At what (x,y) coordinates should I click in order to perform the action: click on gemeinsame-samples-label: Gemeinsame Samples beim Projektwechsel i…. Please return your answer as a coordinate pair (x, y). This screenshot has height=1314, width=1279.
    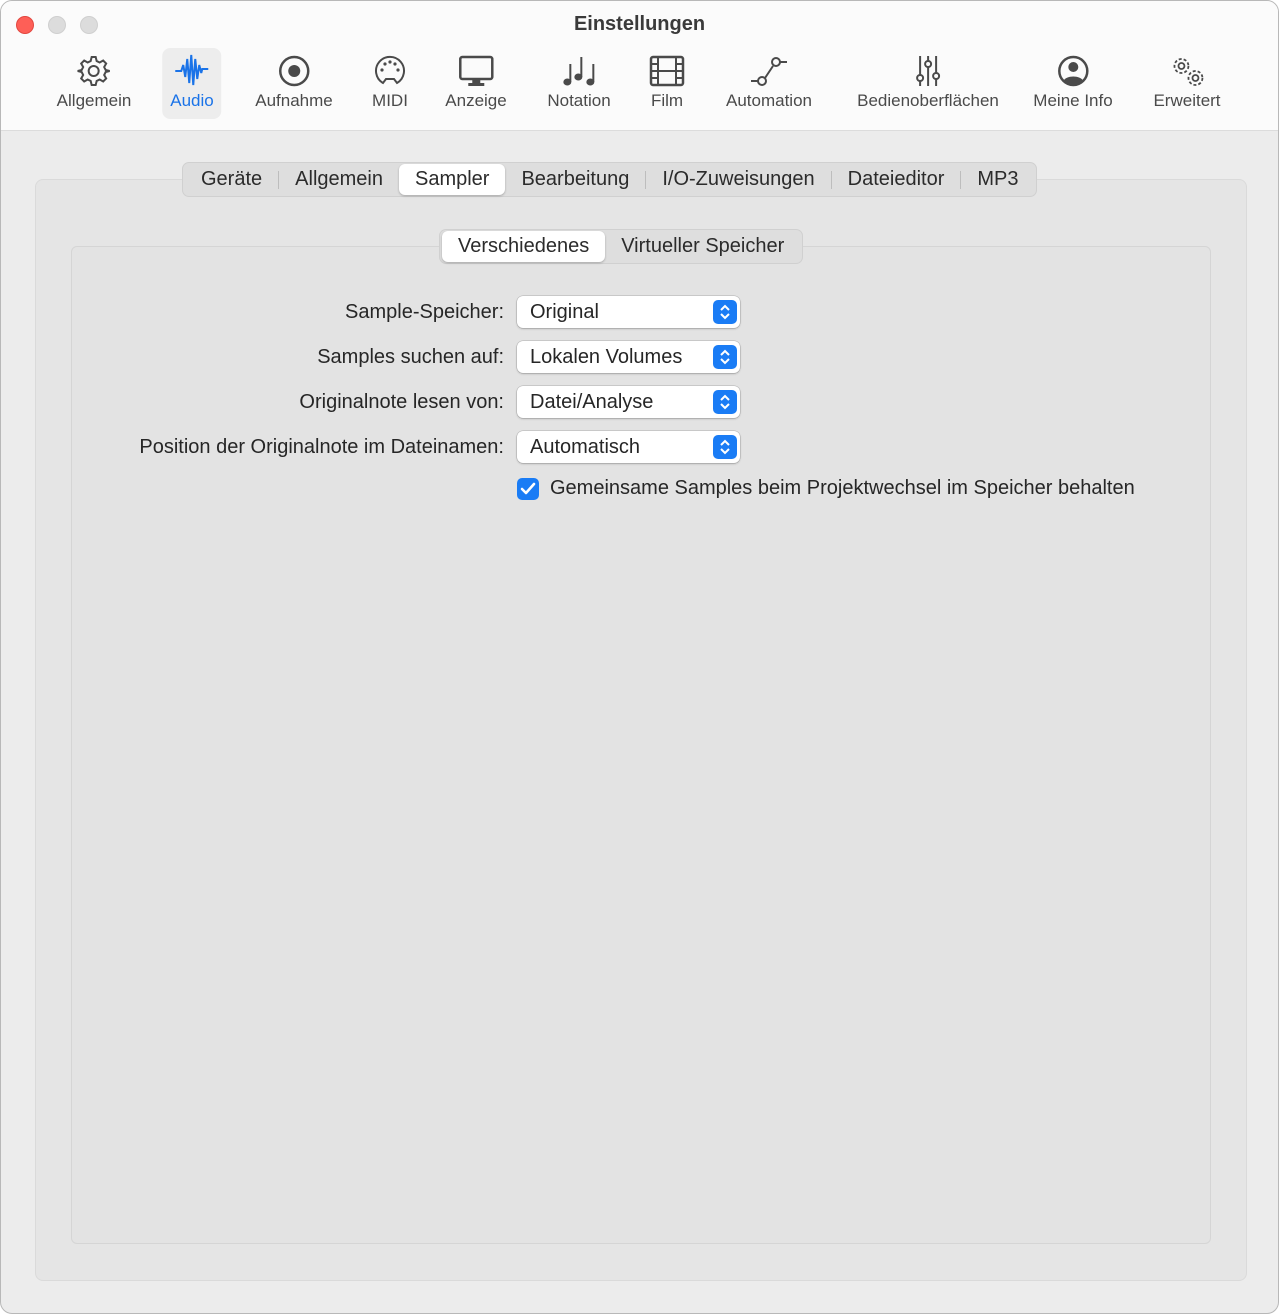
    Looking at the image, I should click on (842, 488).